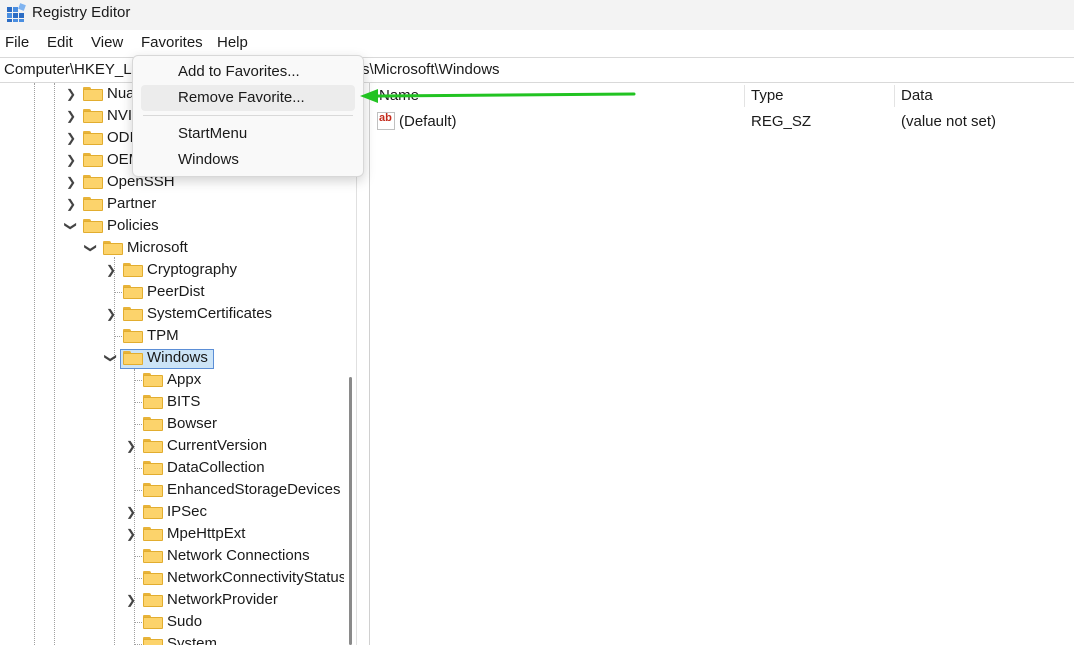  Describe the element at coordinates (248, 134) in the screenshot. I see `menu-item-favorite-startmenu: StartMenu` at that location.